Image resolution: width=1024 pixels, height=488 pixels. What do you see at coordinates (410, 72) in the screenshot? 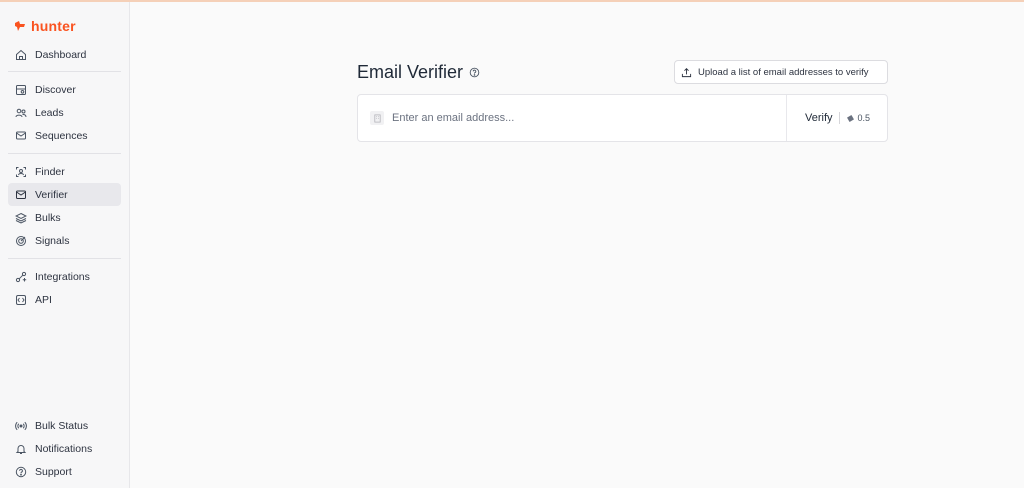
I see `page-title: Email Verifier` at bounding box center [410, 72].